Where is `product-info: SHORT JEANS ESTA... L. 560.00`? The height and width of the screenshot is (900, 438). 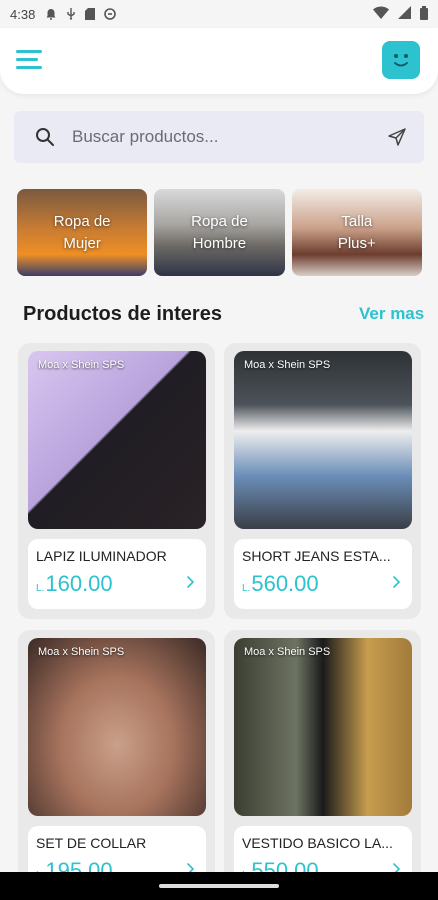
product-info: SHORT JEANS ESTA... L. 560.00 is located at coordinates (323, 574).